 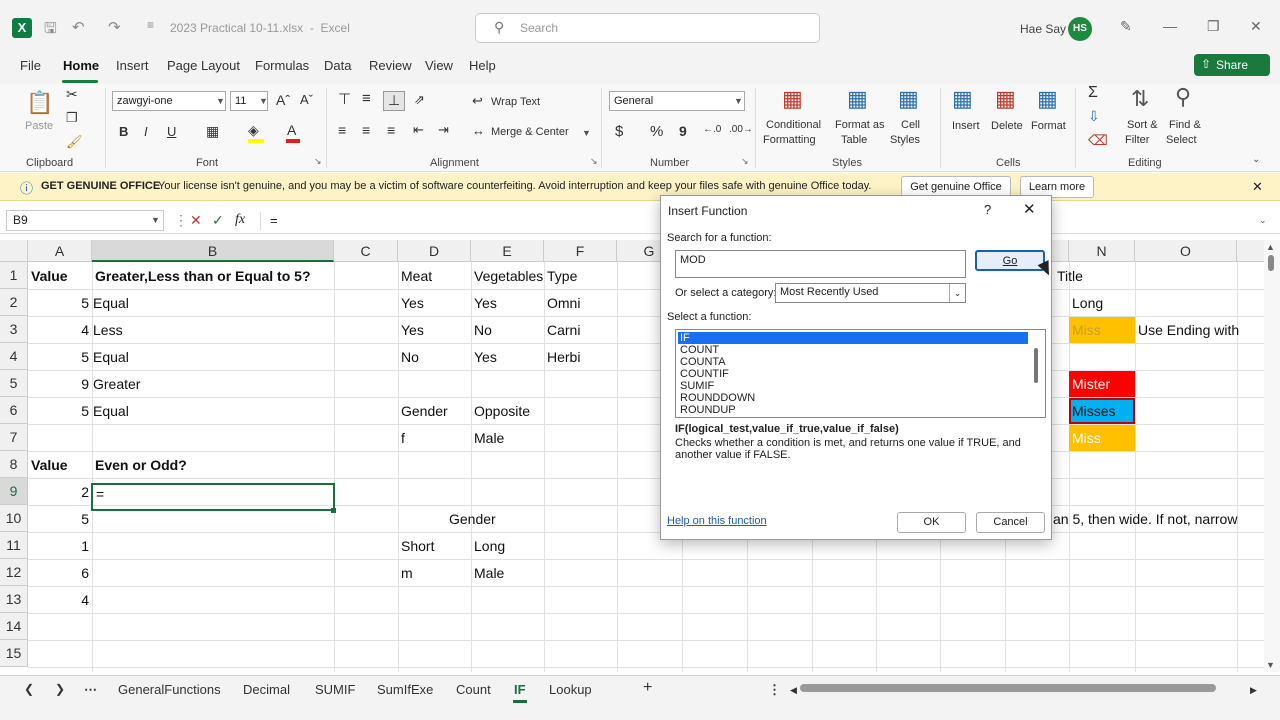 I want to click on cell-d6: Gender, so click(x=424, y=411).